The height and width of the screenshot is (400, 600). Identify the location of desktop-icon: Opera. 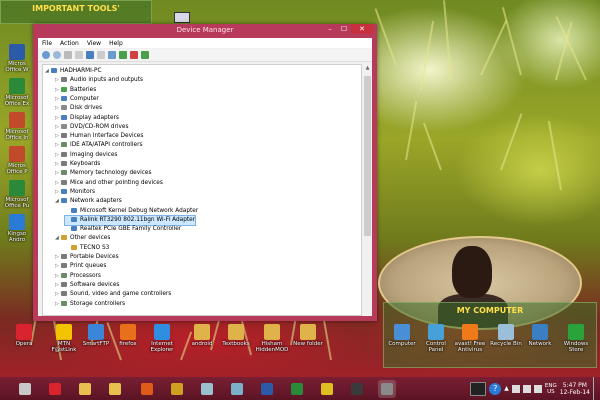
(24, 335).